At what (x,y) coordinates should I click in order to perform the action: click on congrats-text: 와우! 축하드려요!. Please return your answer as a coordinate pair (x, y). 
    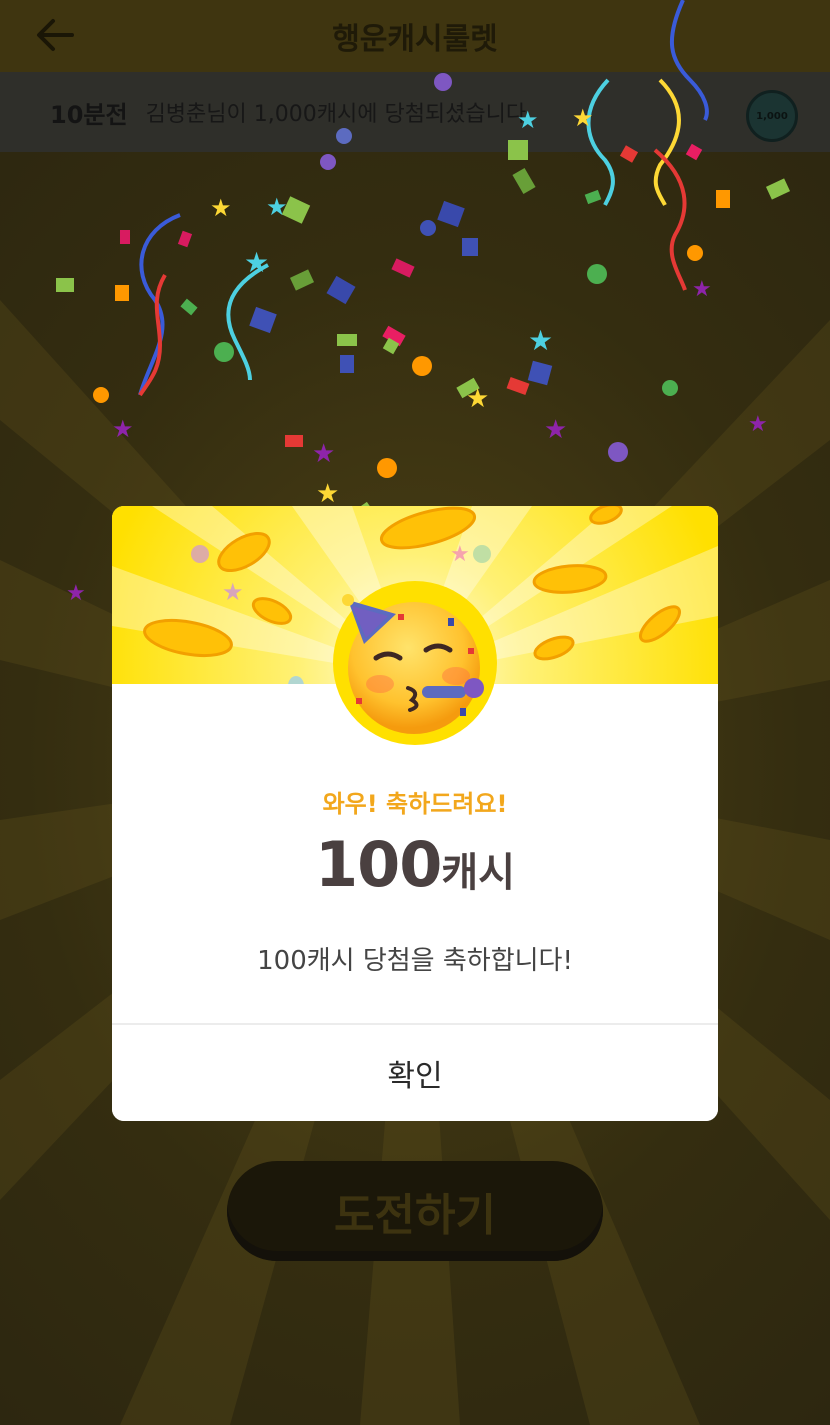
    Looking at the image, I should click on (415, 804).